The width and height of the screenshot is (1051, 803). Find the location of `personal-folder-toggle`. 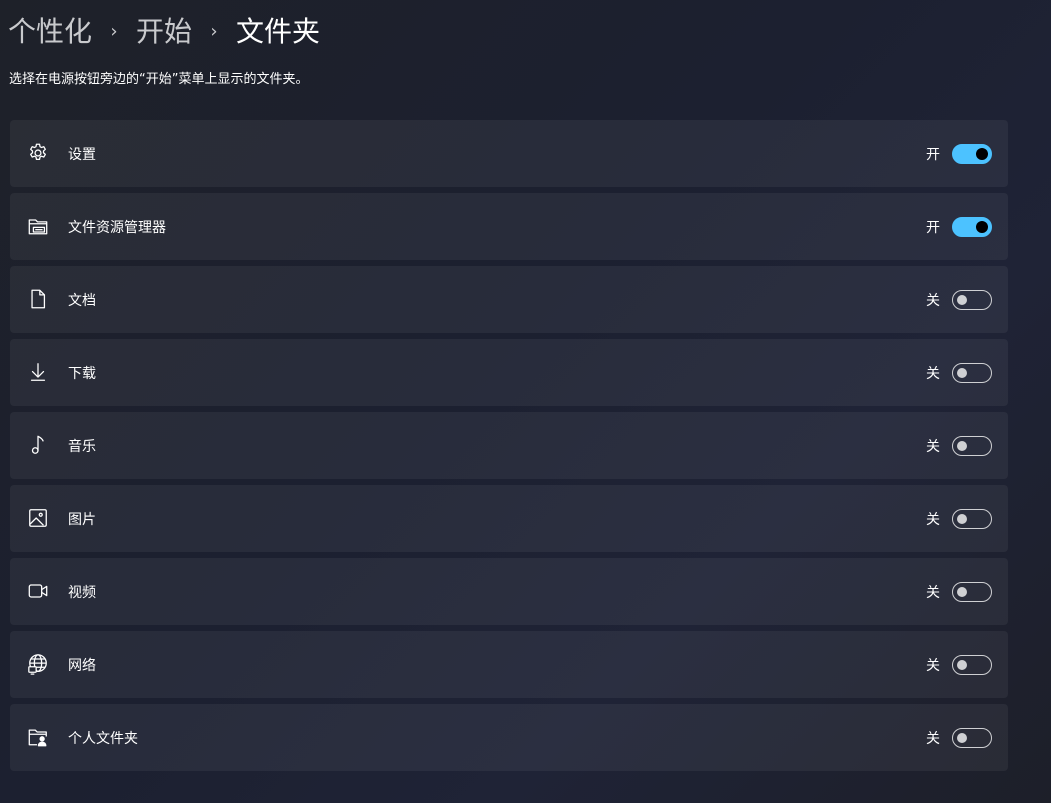

personal-folder-toggle is located at coordinates (972, 737).